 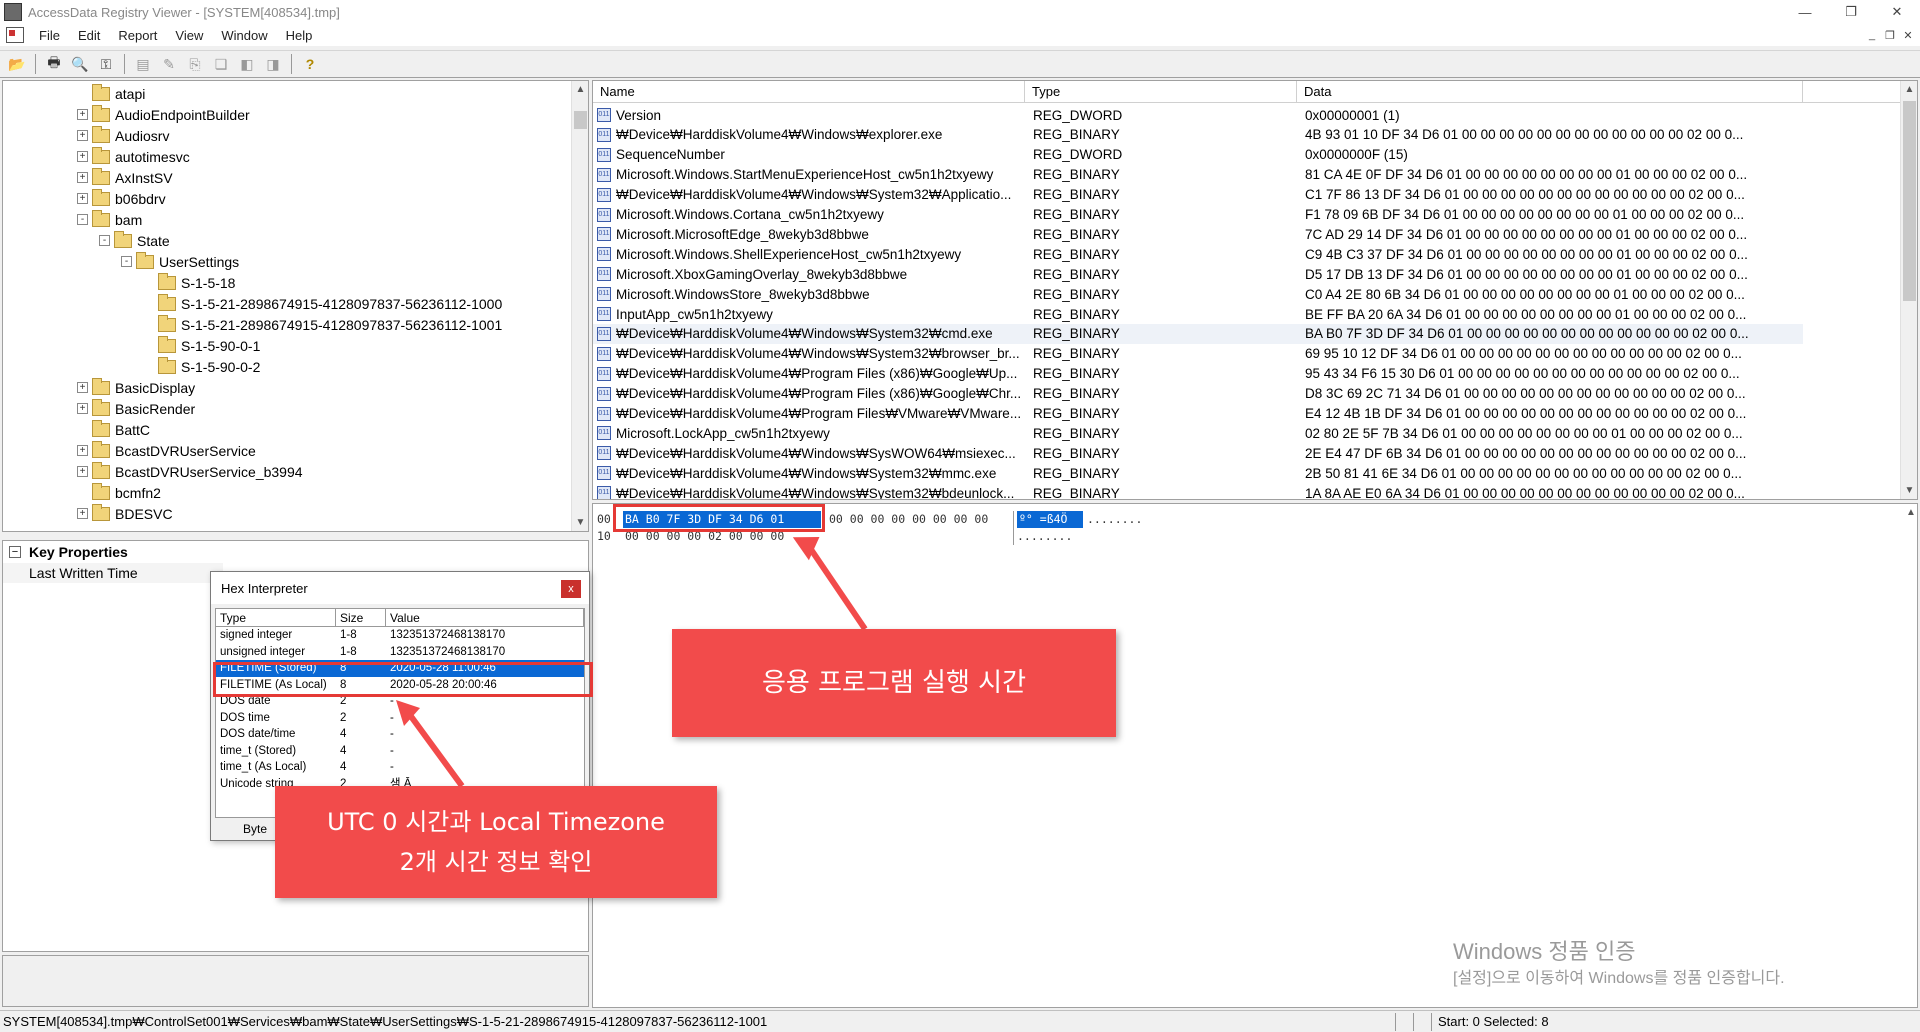 What do you see at coordinates (400, 718) in the screenshot?
I see `interpreter-row: DOS time 2 -` at bounding box center [400, 718].